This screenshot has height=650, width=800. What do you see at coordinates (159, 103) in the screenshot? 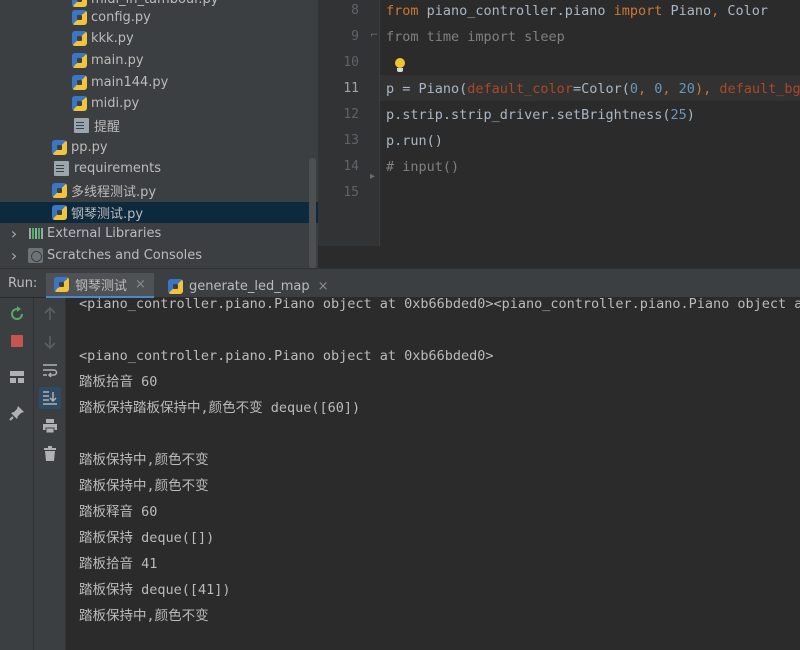
I see `tree-item: midi.py` at bounding box center [159, 103].